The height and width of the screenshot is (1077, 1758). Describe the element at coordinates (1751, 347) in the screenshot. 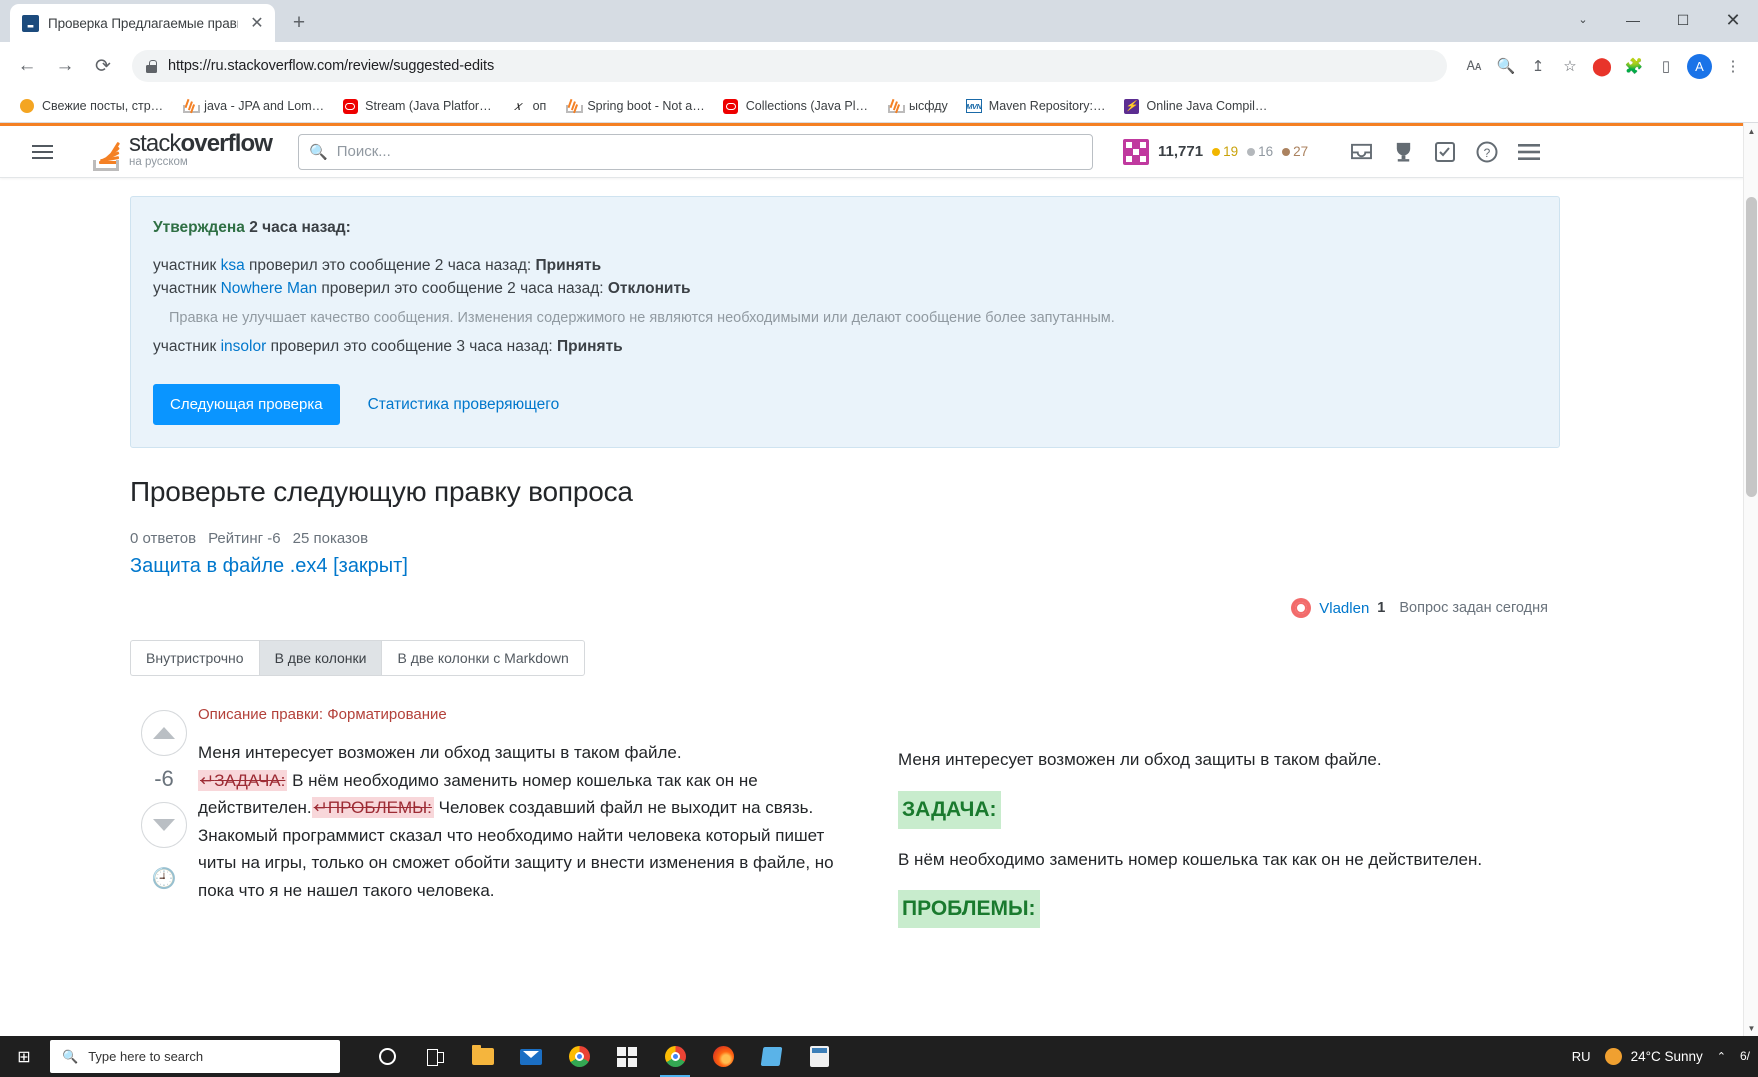

I see `scrollbar-thumb` at that location.